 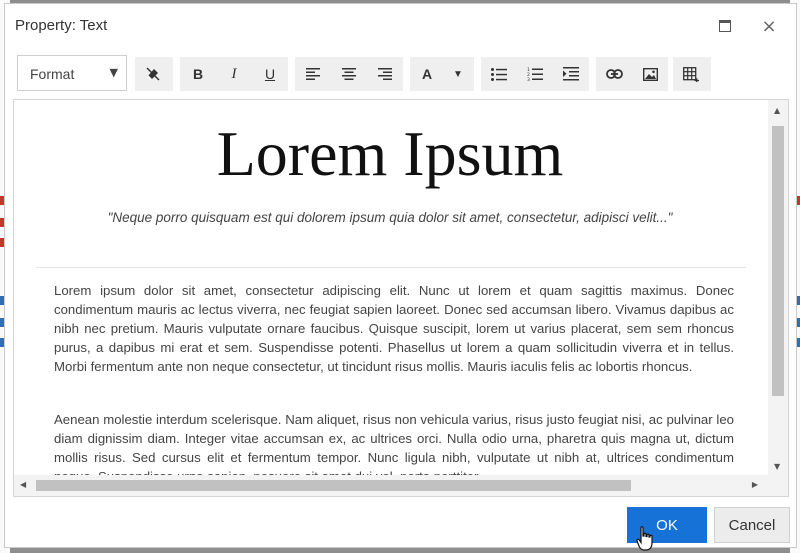 I want to click on toolbar-group-align, so click(x=349, y=74).